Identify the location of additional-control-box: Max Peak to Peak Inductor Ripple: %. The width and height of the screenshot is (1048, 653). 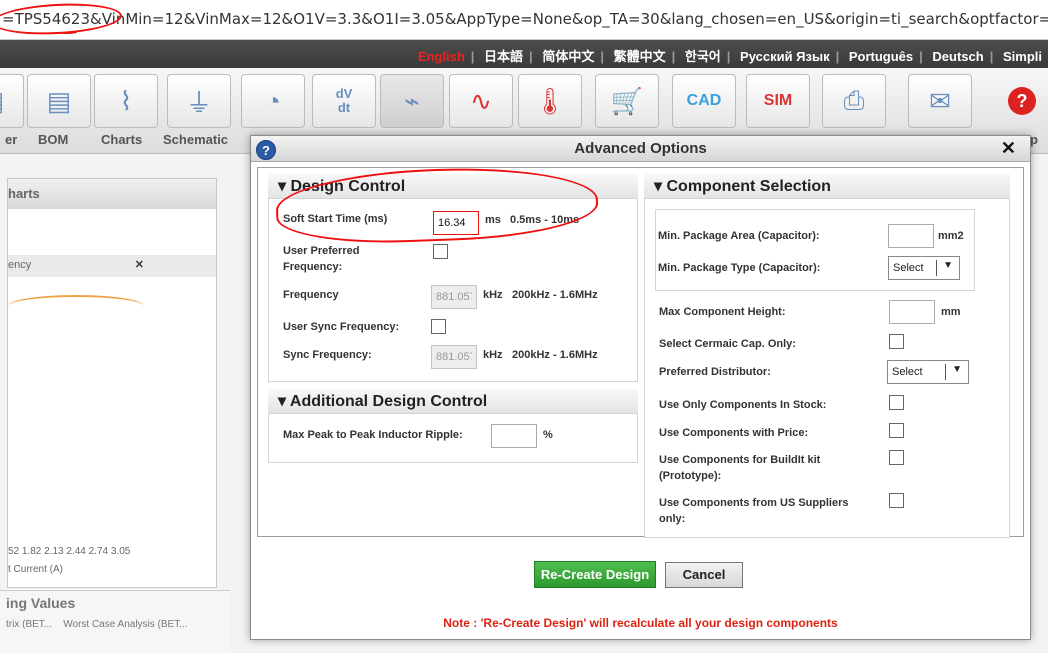
(453, 438).